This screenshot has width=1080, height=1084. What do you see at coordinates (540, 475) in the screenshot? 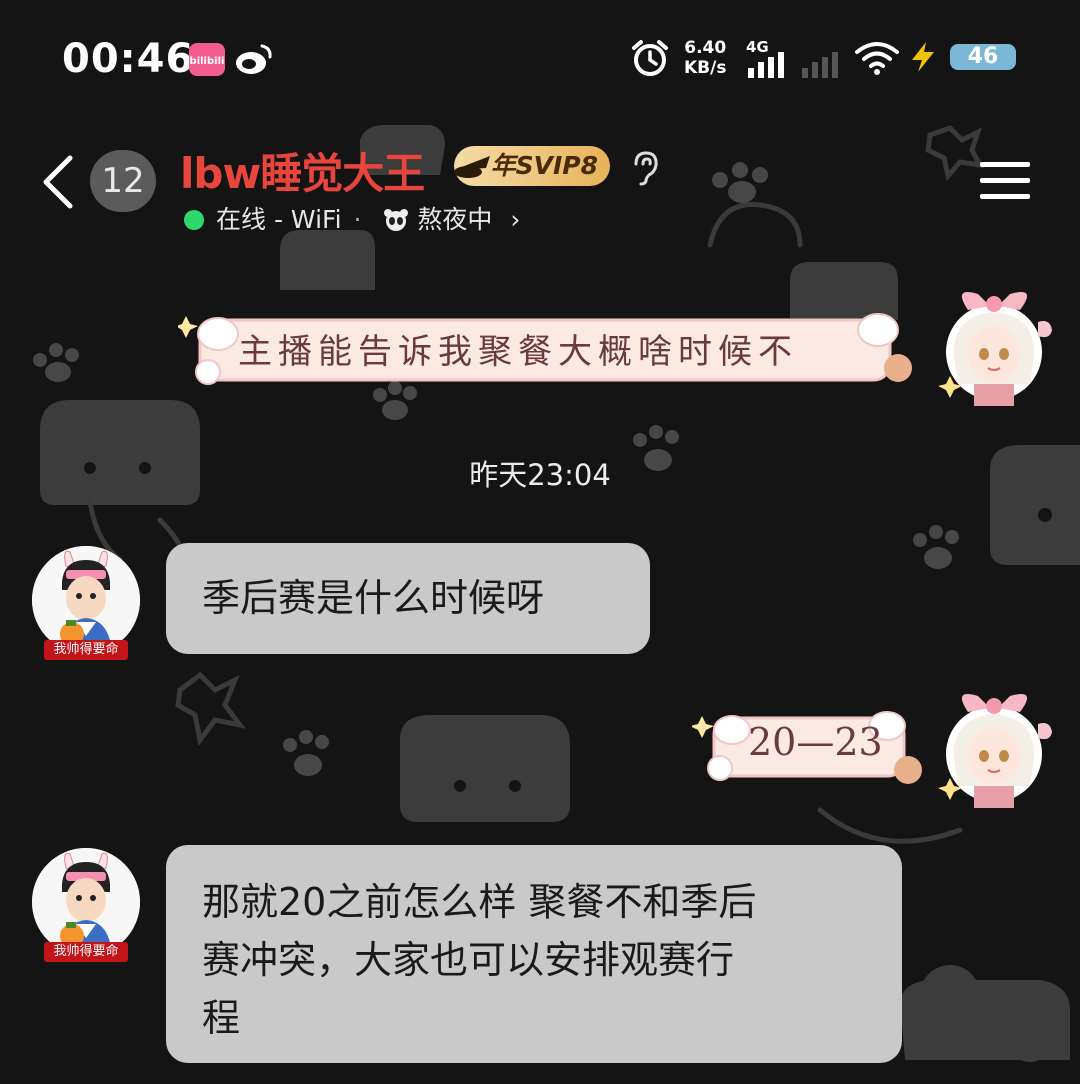
I see `message-timestamp: 昨天23:04` at bounding box center [540, 475].